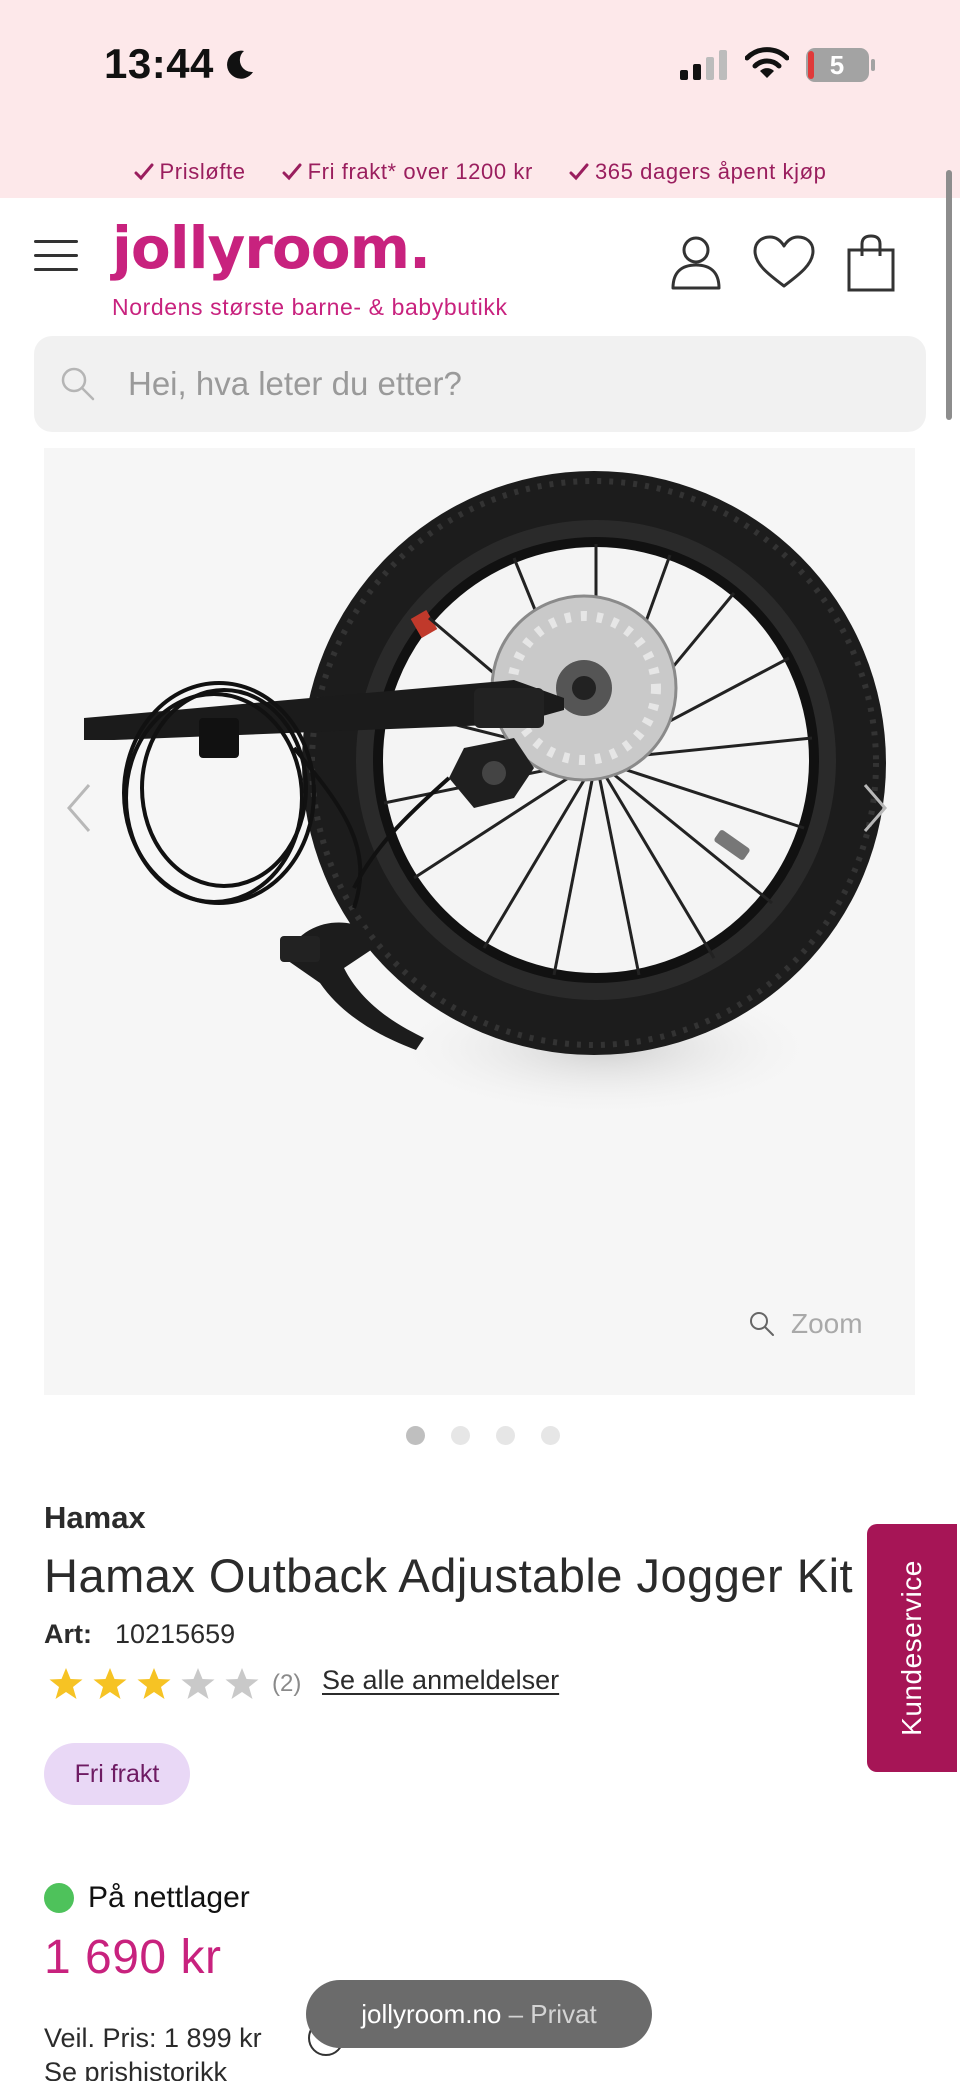 This screenshot has height=2081, width=960. I want to click on stock-status: På nettlager, so click(169, 1897).